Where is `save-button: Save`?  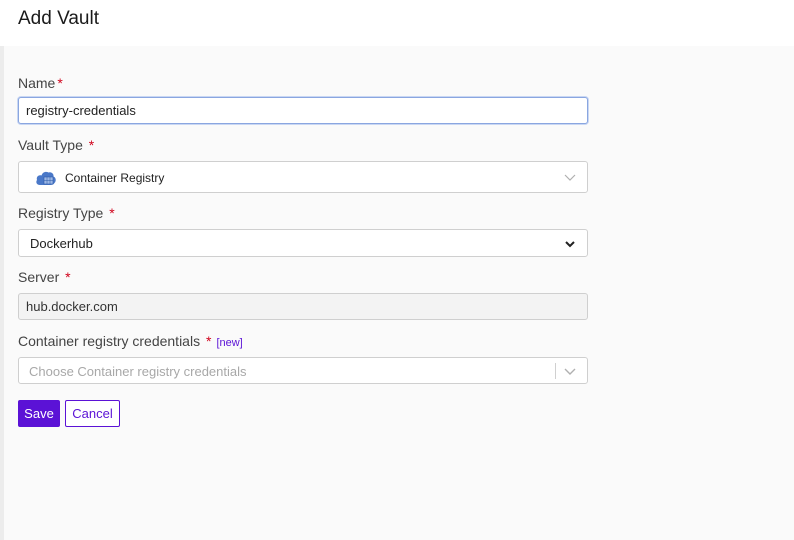 save-button: Save is located at coordinates (39, 413).